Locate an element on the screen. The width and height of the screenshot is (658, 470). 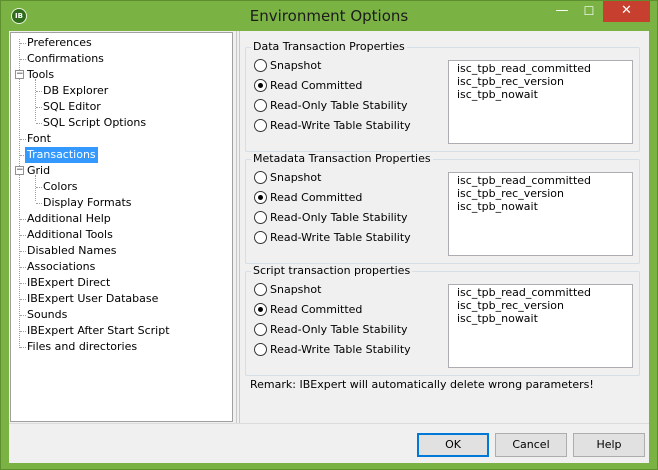
tree-item-additional-help: Additional Help is located at coordinates (69, 219).